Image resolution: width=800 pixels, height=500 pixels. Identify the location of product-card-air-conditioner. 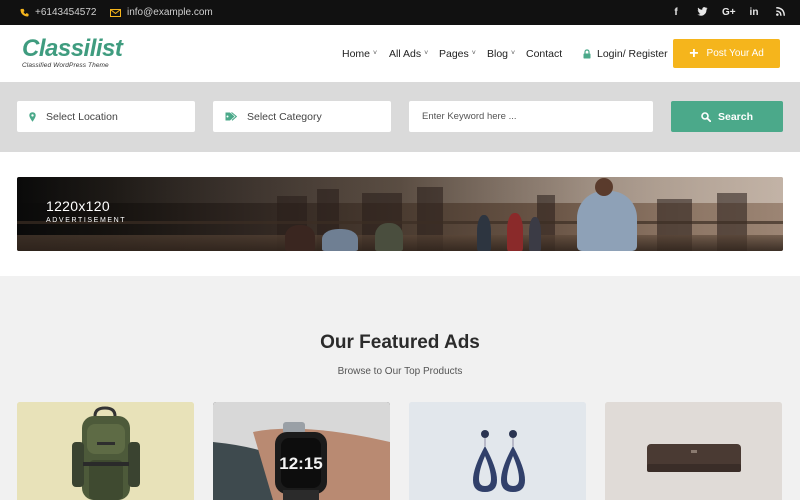
(693, 451).